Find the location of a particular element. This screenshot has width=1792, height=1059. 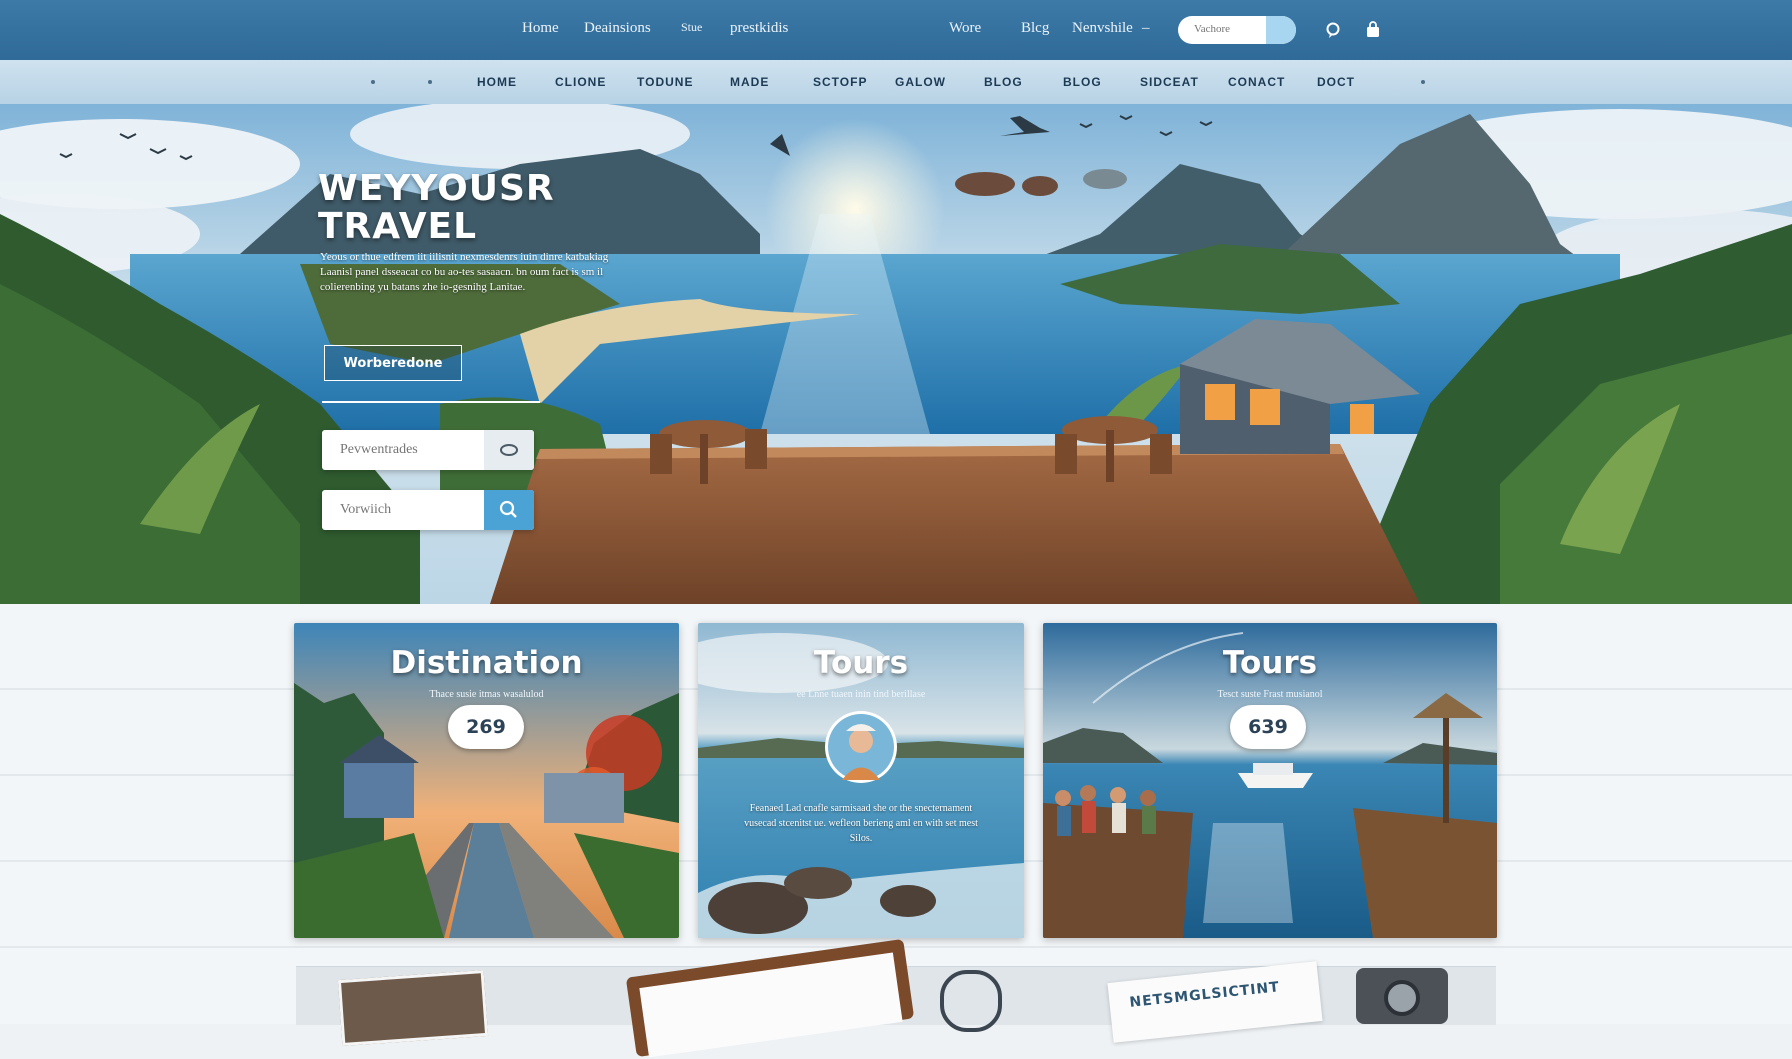

hero-title-line-1: WEYYOUSR is located at coordinates (436, 188).